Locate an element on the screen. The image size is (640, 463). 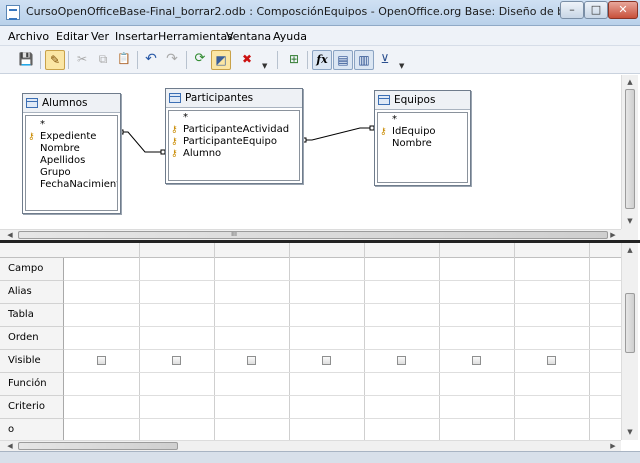
menu-ayuda: Ayuda is located at coordinates (290, 36).